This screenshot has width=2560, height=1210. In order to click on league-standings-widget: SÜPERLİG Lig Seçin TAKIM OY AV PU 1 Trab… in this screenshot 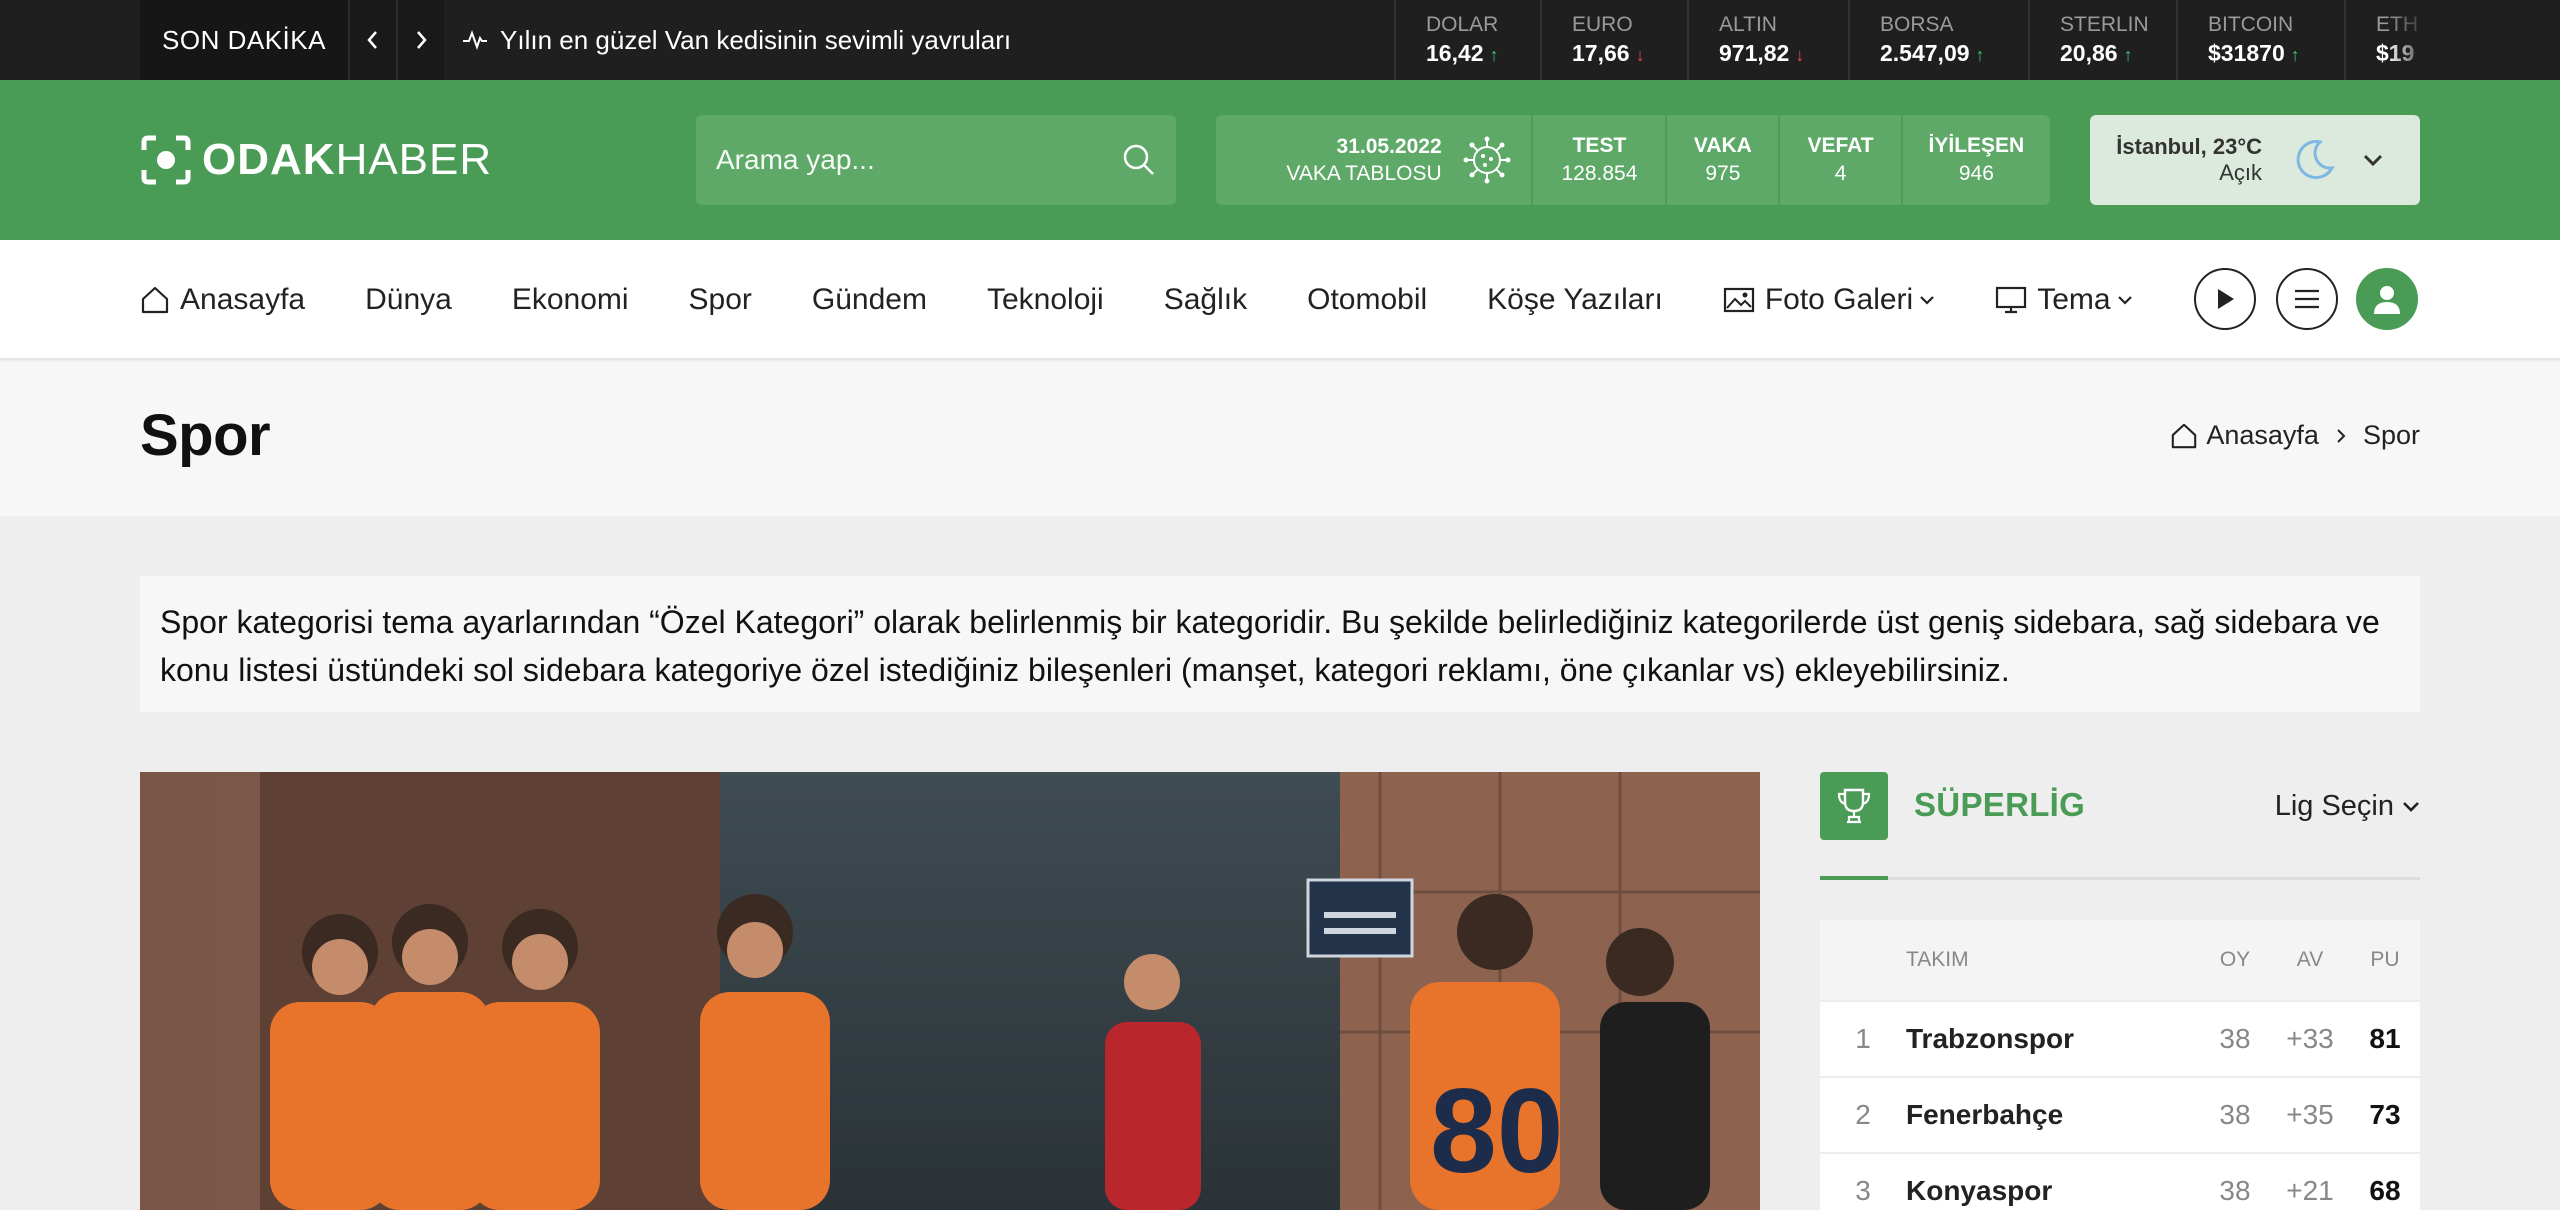, I will do `click(2120, 991)`.